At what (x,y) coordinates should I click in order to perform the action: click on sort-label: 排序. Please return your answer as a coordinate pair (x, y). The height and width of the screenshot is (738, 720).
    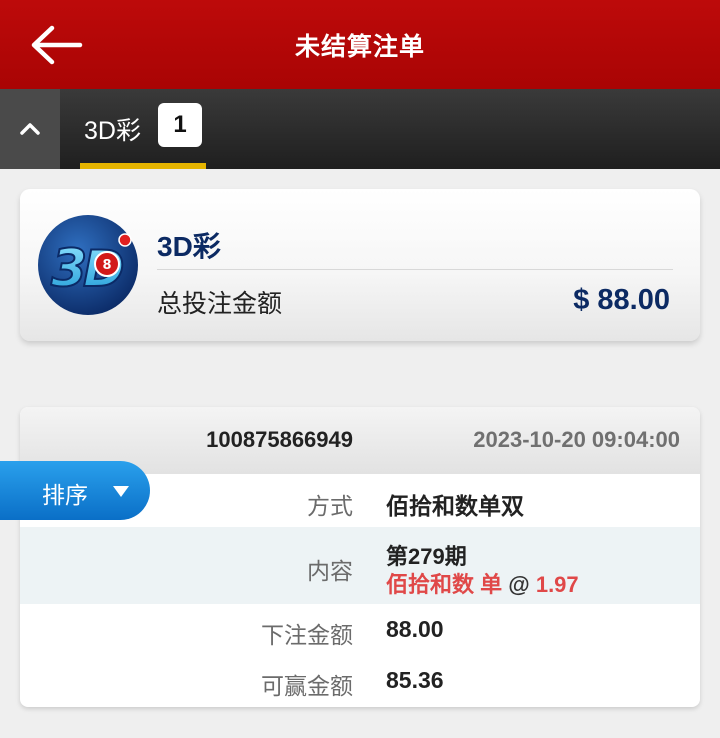
    Looking at the image, I should click on (65, 495).